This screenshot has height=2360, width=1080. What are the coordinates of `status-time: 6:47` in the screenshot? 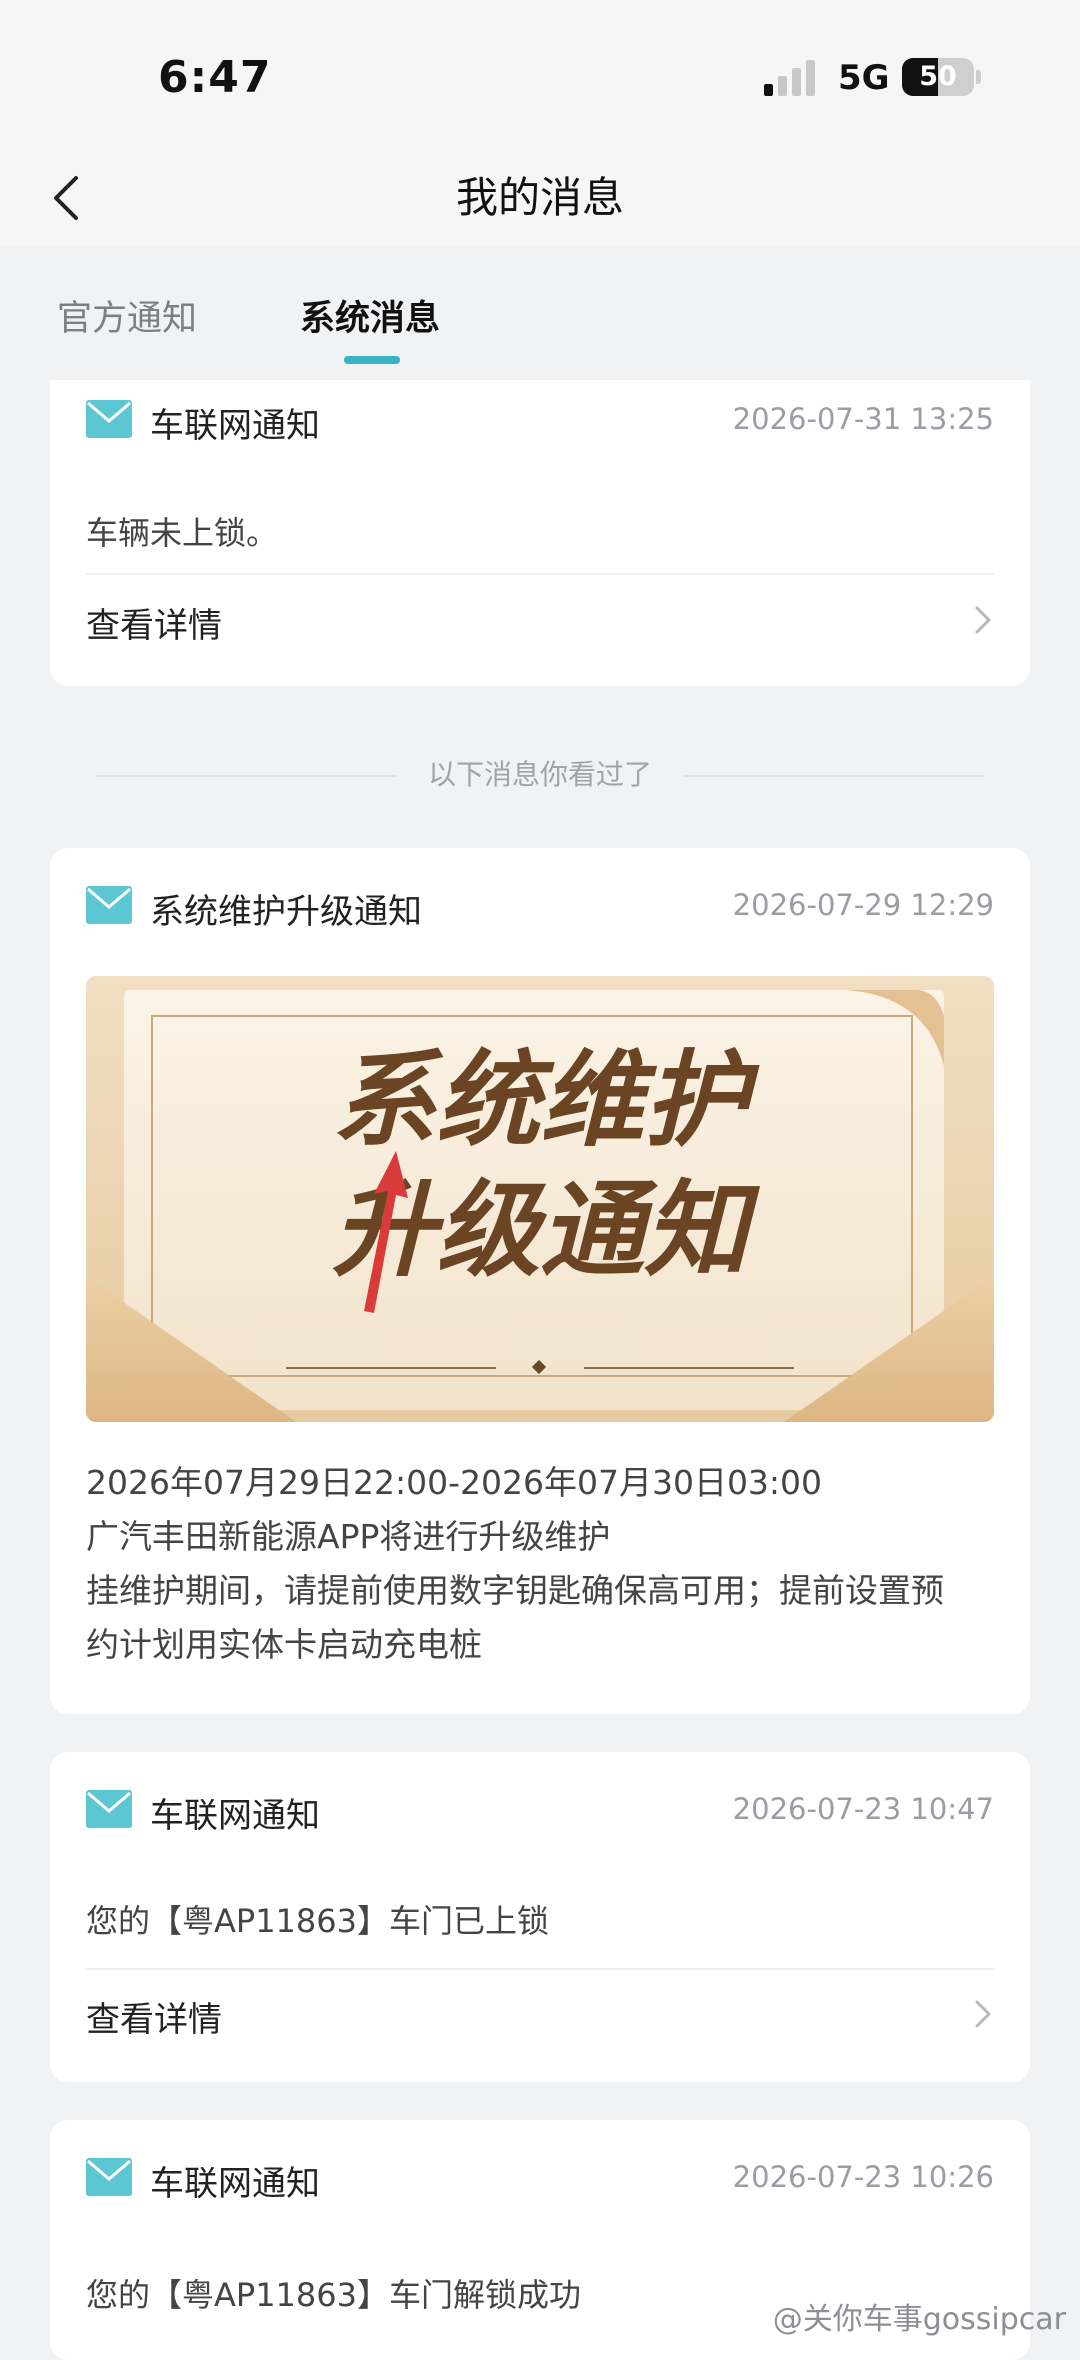 It's located at (215, 77).